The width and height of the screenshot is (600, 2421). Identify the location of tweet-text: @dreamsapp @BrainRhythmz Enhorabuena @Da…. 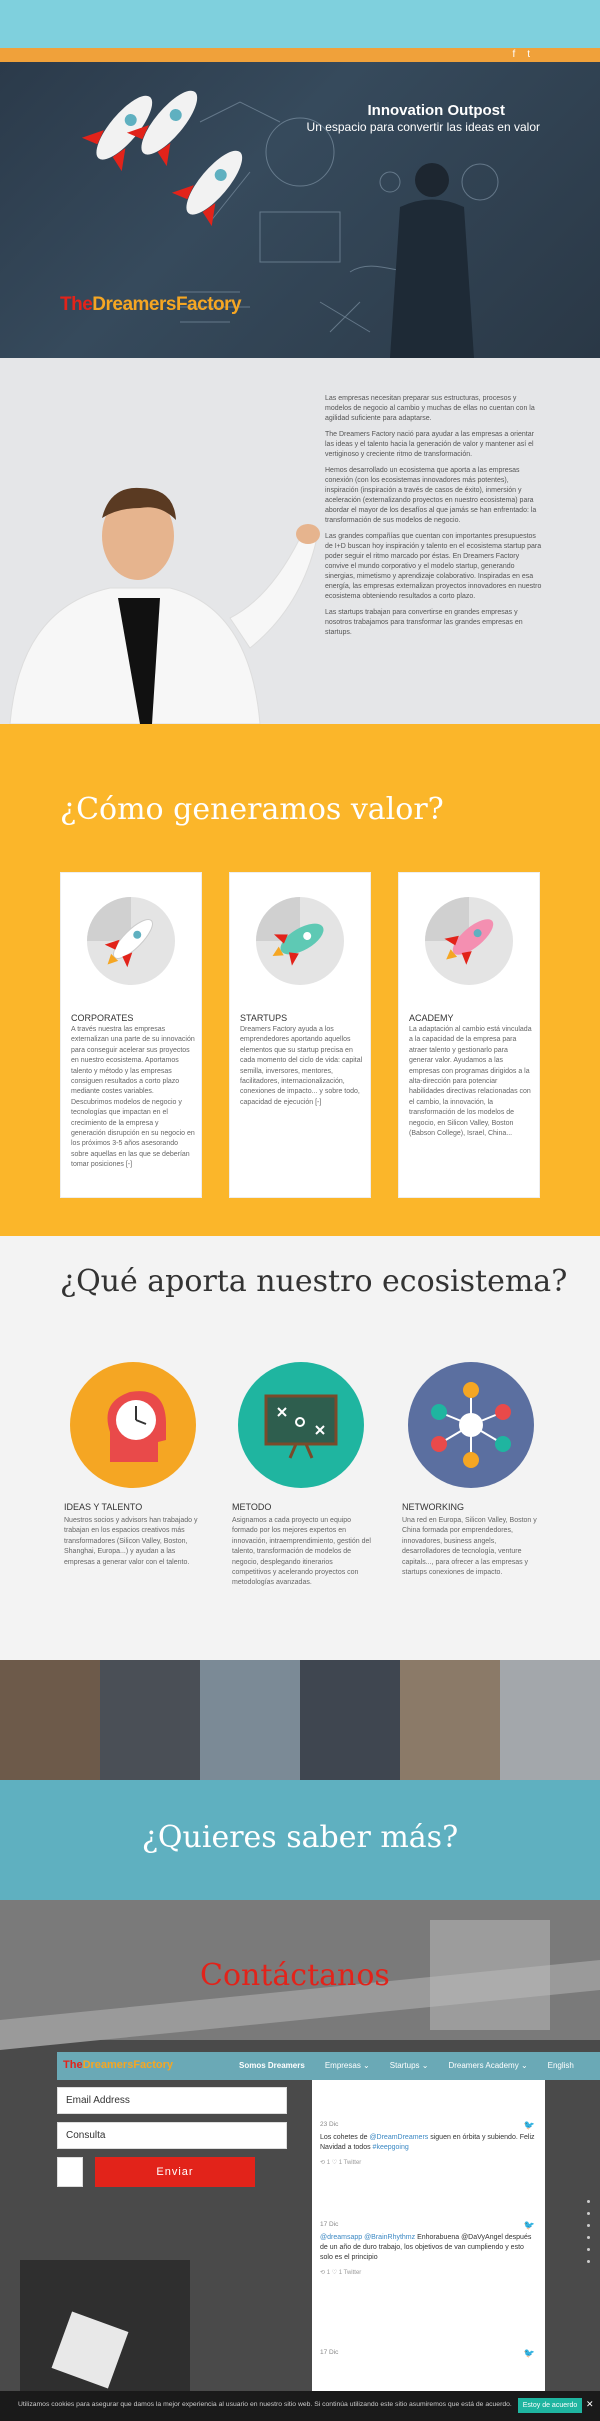
(428, 2248).